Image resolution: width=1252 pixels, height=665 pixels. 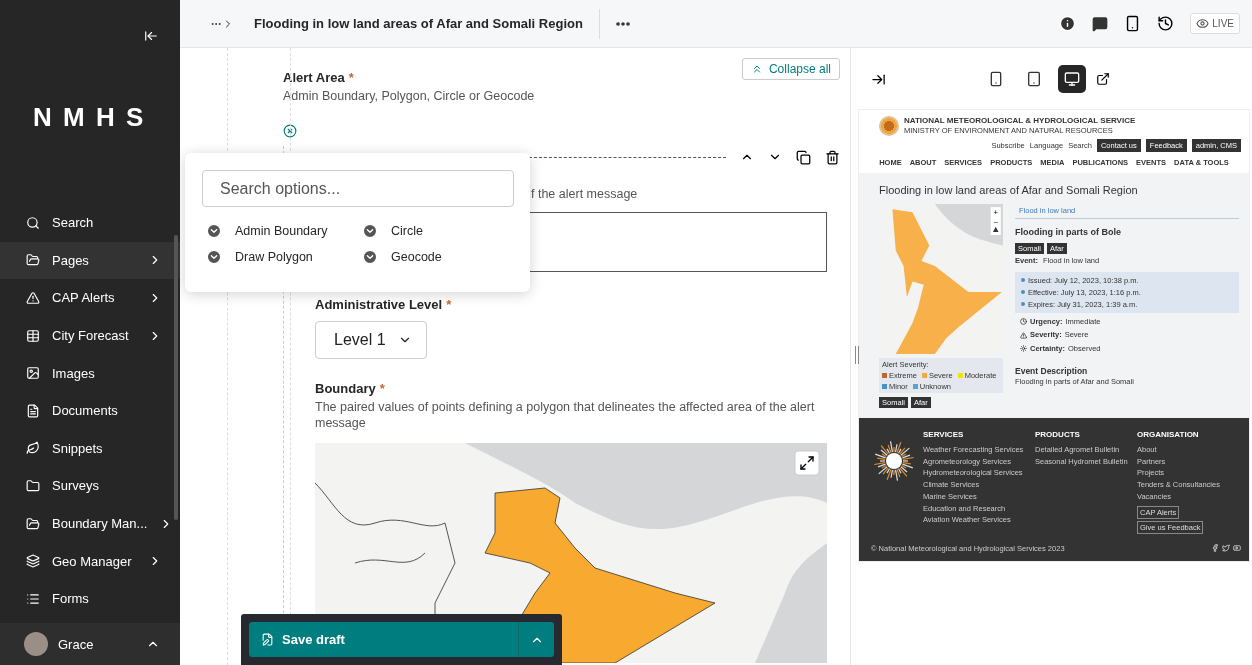 I want to click on more-dots-icon, so click(x=622, y=23).